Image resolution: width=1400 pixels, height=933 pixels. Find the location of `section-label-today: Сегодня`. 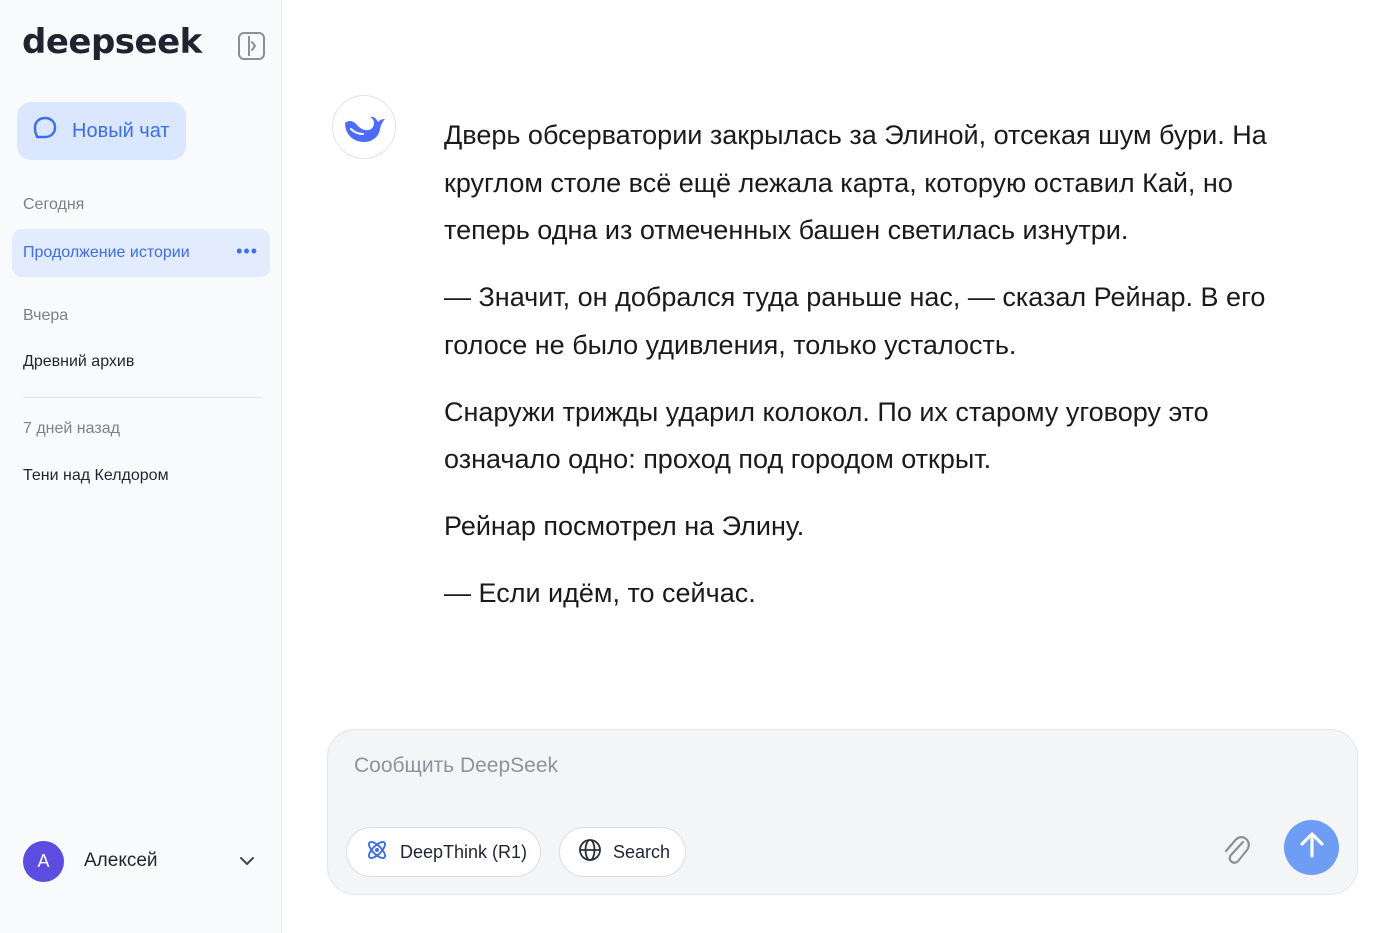

section-label-today: Сегодня is located at coordinates (54, 204).